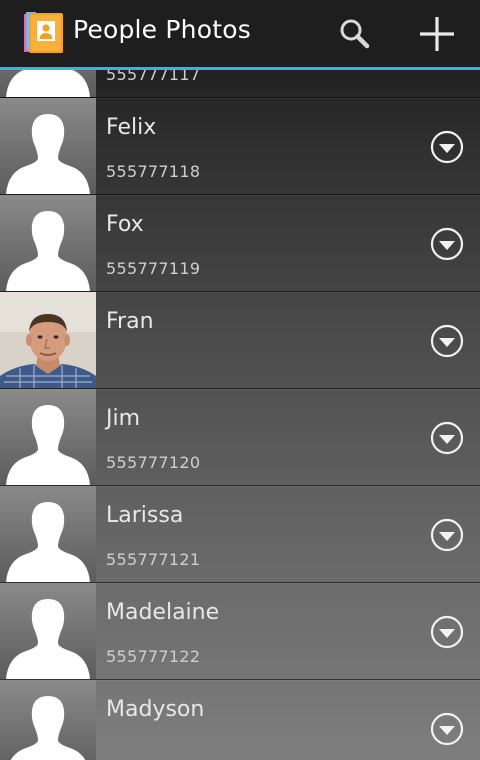  I want to click on contact-phone: 555777118, so click(153, 171).